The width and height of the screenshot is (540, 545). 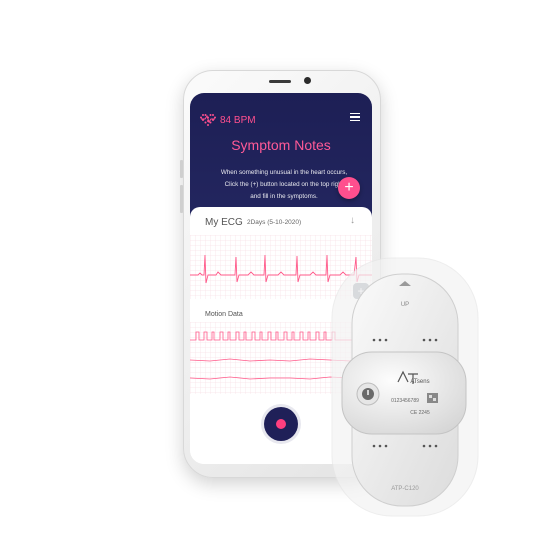 I want to click on record-icon, so click(x=281, y=424).